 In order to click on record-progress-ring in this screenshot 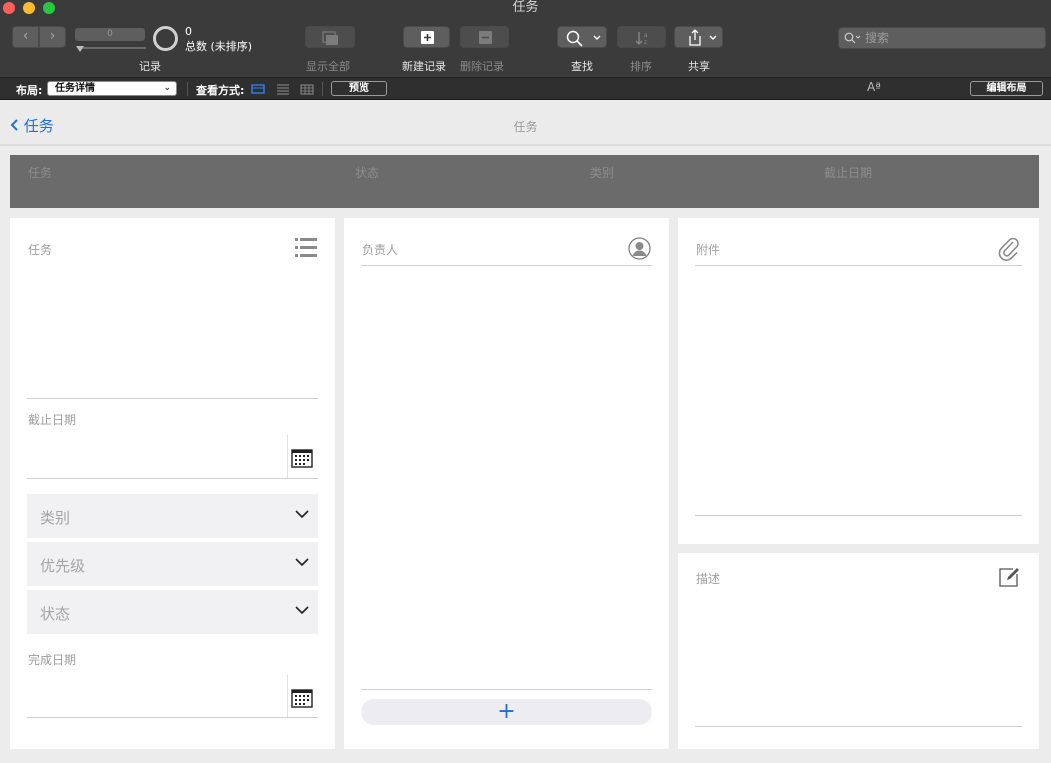, I will do `click(165, 38)`.